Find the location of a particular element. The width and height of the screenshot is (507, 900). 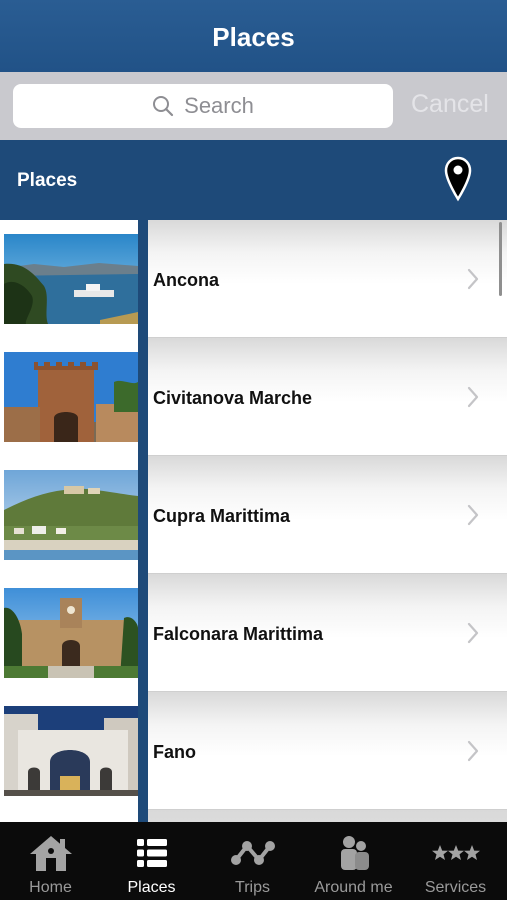

place-name: Cupra Marittima is located at coordinates (222, 516).